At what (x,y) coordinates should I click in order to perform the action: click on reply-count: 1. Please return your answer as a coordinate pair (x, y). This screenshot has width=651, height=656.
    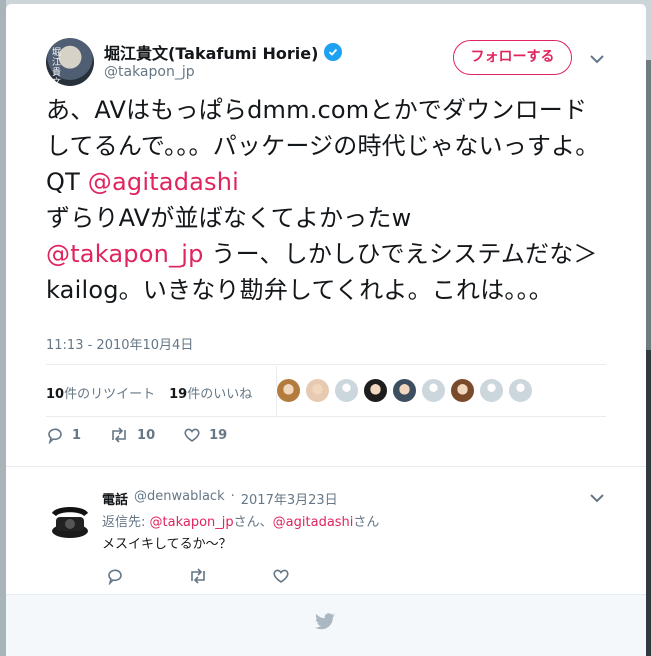
    Looking at the image, I should click on (77, 435).